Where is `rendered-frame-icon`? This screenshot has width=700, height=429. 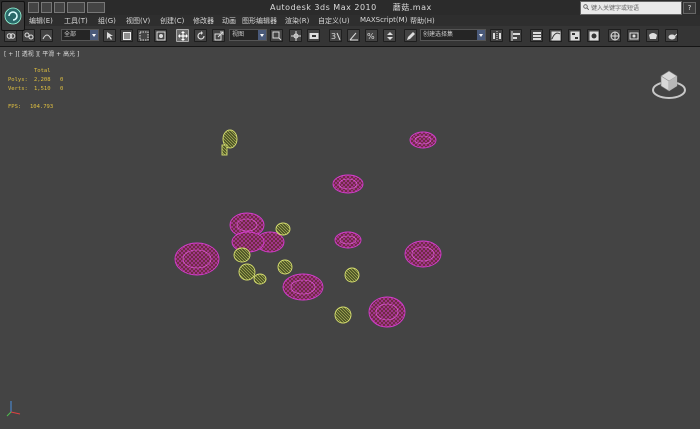
rendered-frame-icon is located at coordinates (634, 36).